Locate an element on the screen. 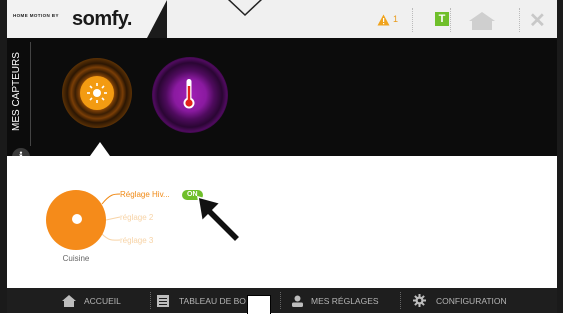 The image size is (563, 314). nav-item-configuration: CONFIGURATION is located at coordinates (460, 300).